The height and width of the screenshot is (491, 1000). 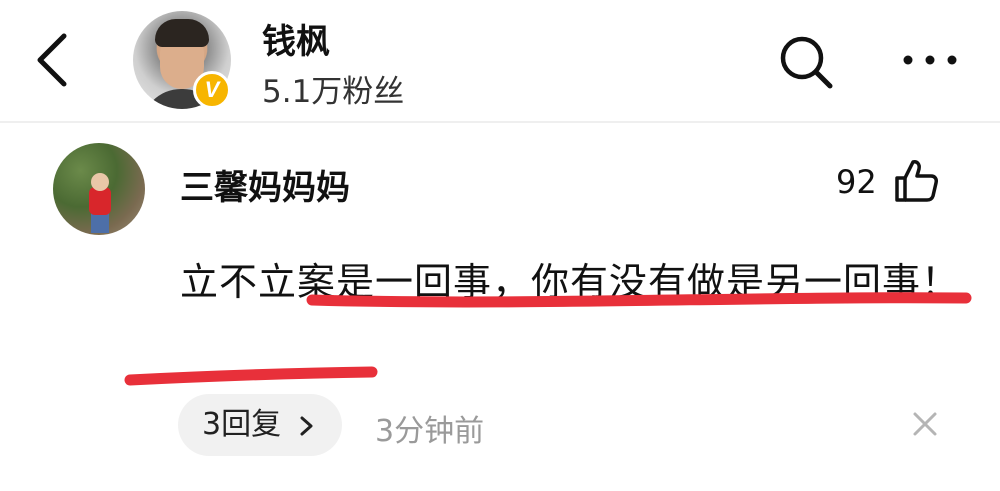 I want to click on comment-text: 立不立案是一回事，你有没有做是另一回事！, so click(x=570, y=282).